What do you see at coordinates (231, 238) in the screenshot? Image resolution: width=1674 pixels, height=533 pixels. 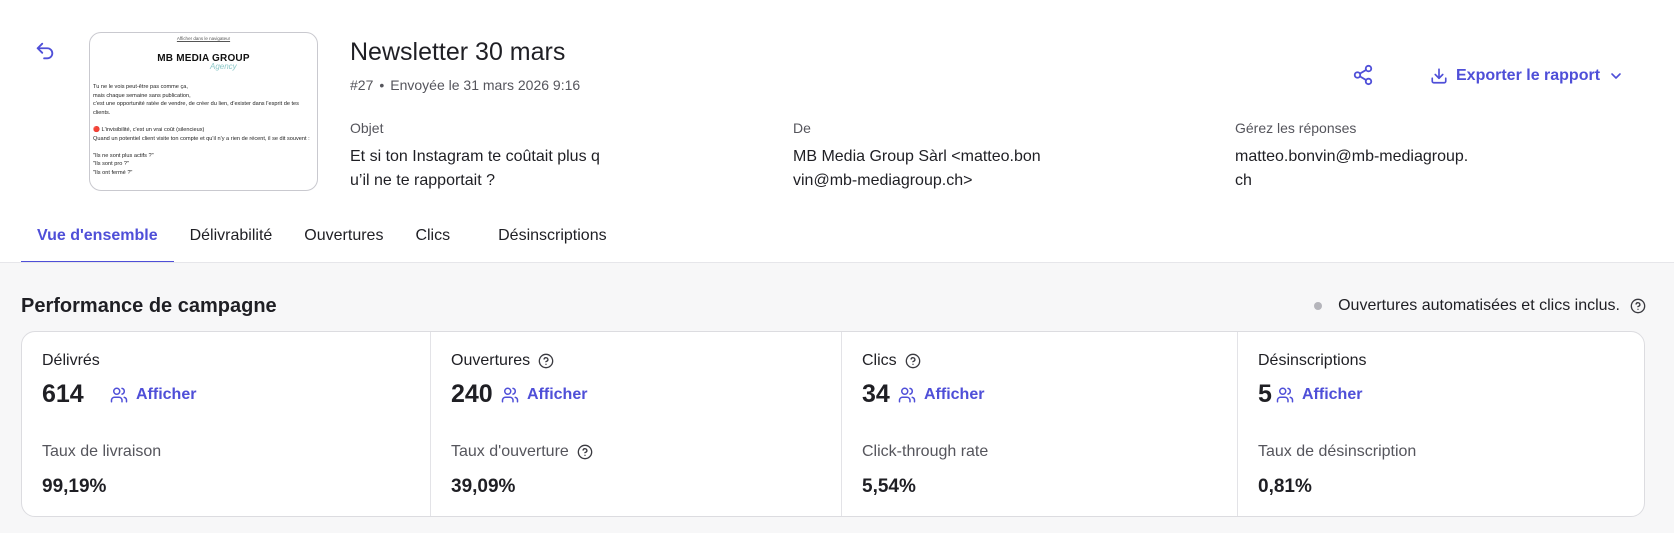 I see `tab-deliverability: Délivrabilité` at bounding box center [231, 238].